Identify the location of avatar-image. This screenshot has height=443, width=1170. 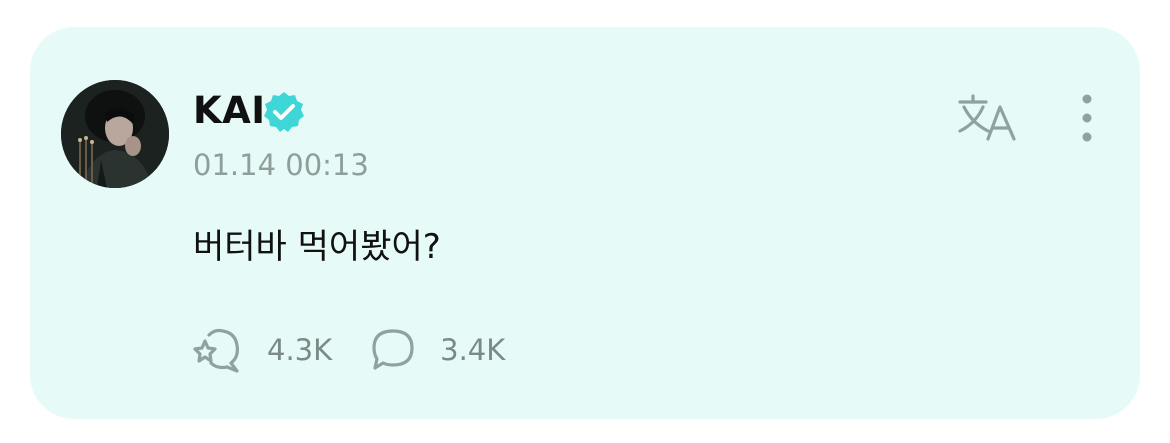
(115, 134).